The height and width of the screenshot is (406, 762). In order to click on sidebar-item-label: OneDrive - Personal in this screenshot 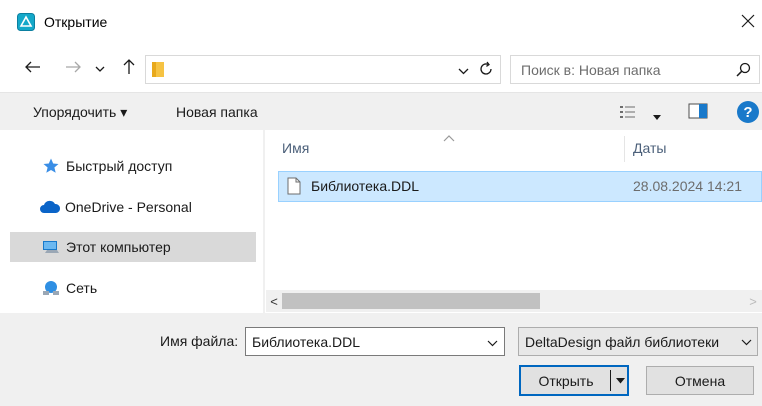, I will do `click(128, 207)`.